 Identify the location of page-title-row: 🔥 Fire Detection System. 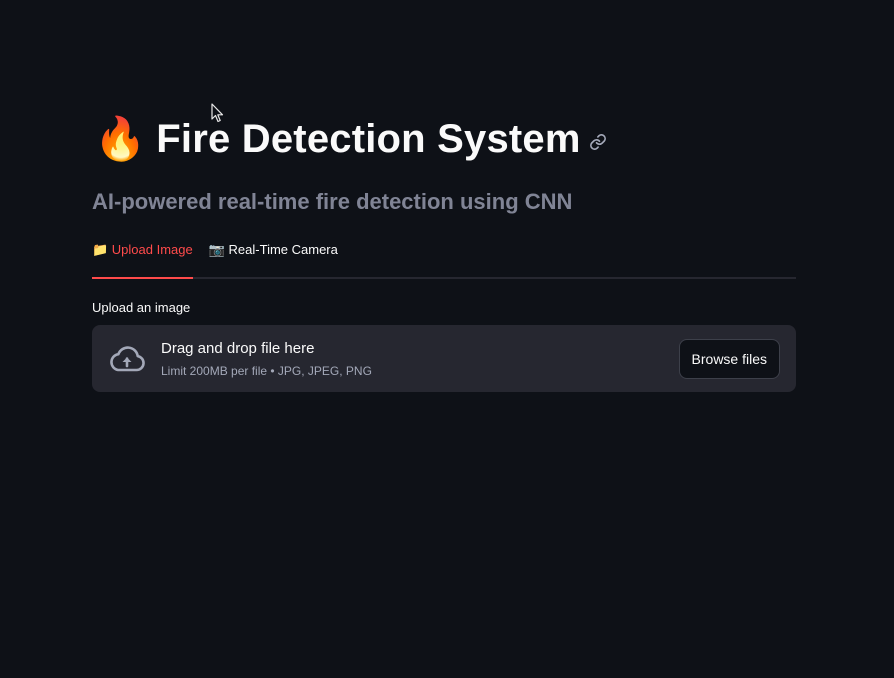
(444, 139).